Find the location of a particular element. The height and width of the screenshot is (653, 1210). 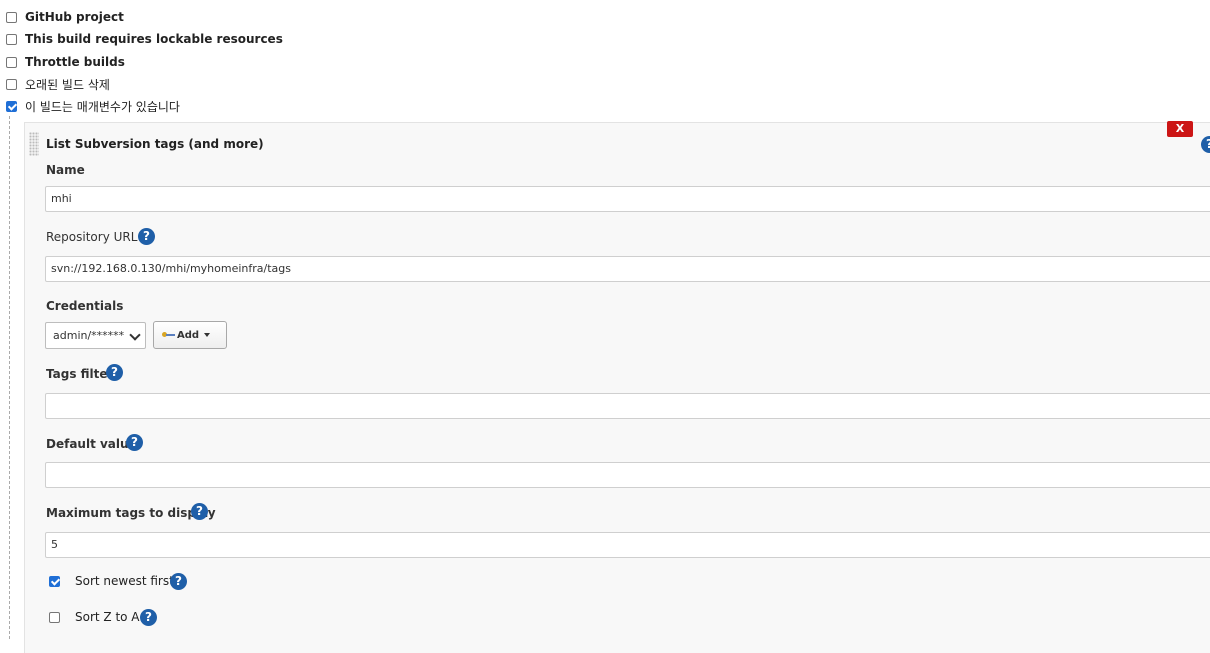

default-value-label: Default value is located at coordinates (91, 444).